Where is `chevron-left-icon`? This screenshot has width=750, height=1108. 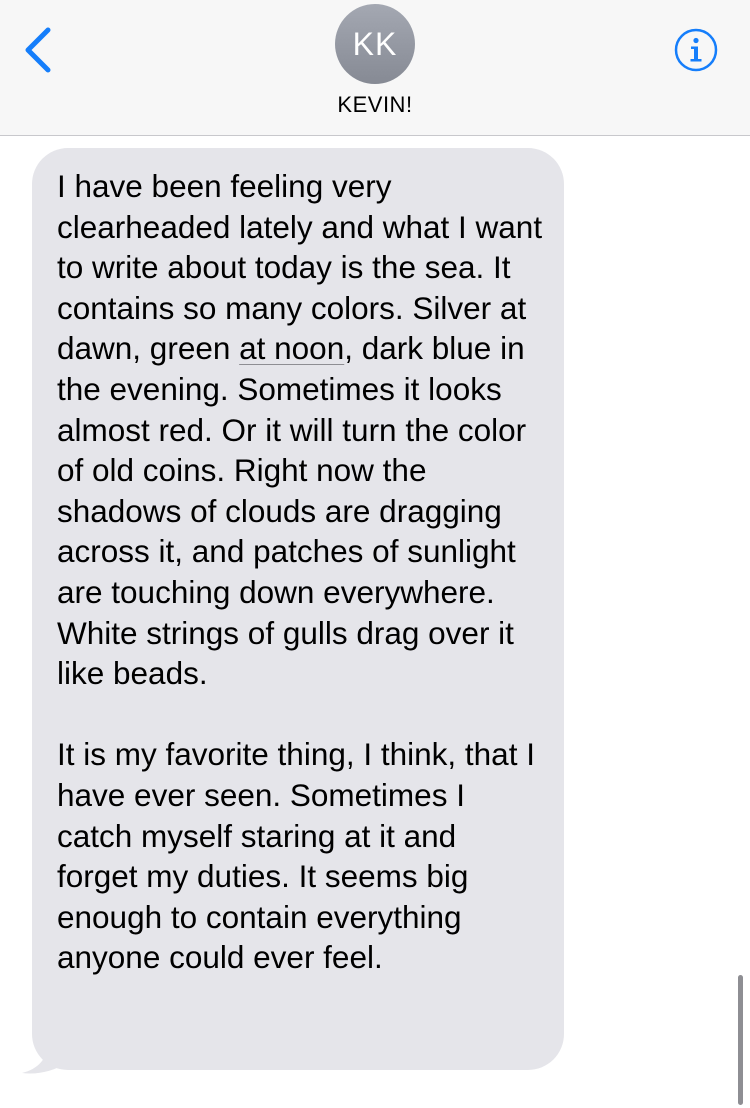
chevron-left-icon is located at coordinates (38, 50).